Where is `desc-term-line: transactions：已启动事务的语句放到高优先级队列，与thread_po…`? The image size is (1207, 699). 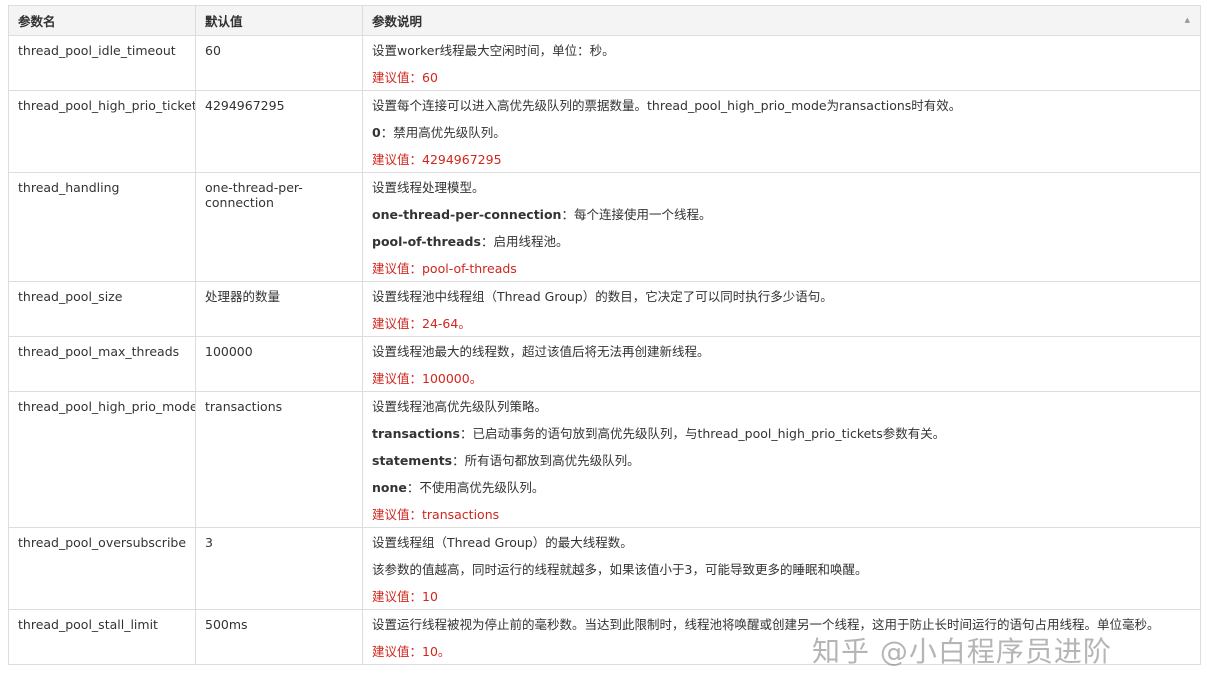 desc-term-line: transactions：已启动事务的语句放到高优先级队列，与thread_po… is located at coordinates (781, 433).